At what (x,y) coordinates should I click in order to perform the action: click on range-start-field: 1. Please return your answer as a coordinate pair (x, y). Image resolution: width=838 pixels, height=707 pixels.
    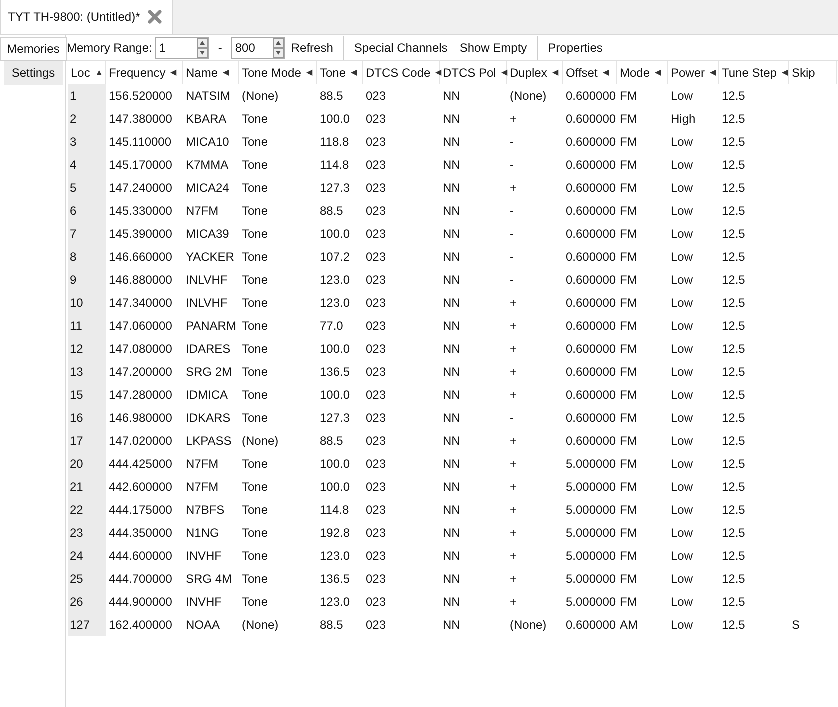
    Looking at the image, I should click on (182, 47).